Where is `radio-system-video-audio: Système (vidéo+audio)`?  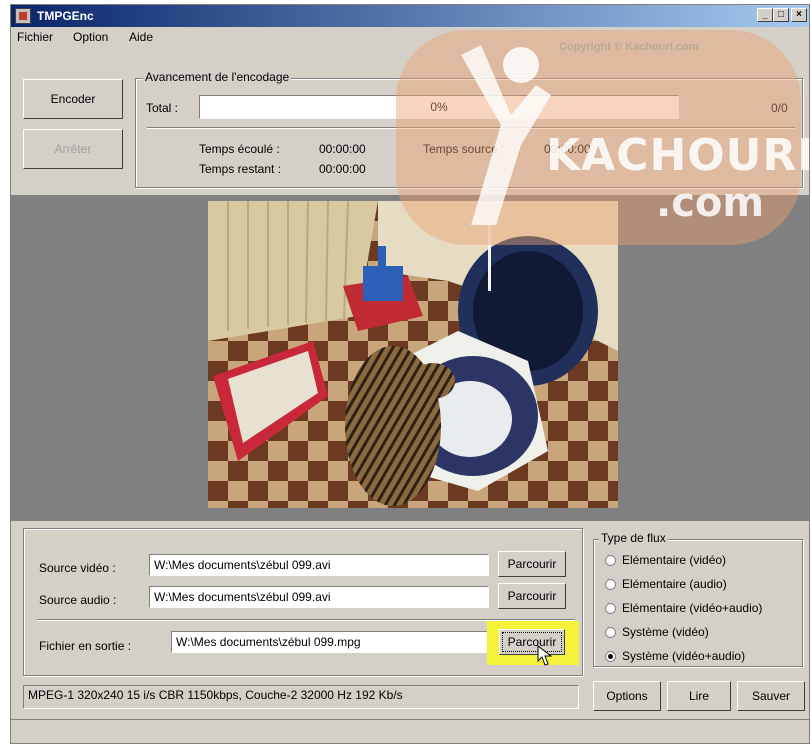
radio-system-video-audio: Système (vidéo+audio) is located at coordinates (675, 656).